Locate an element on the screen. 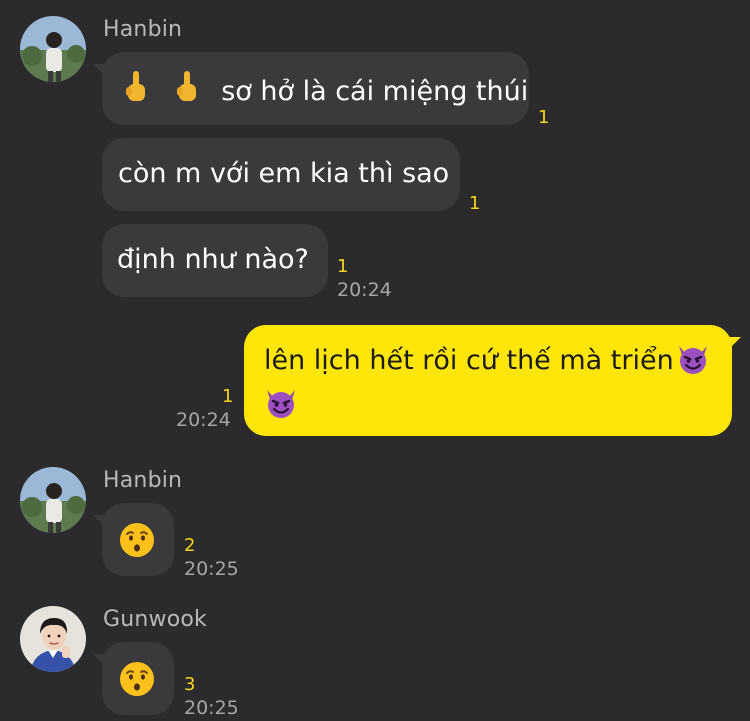 Image resolution: width=750 pixels, height=721 pixels. message-bubble: sơ hở là cái miệng thúi is located at coordinates (311, 88).